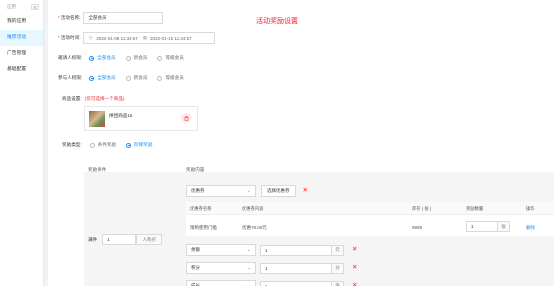 The height and width of the screenshot is (286, 554). I want to click on reward-balance-row: 余额 ⌄ 1 元 ✕, so click(271, 250).